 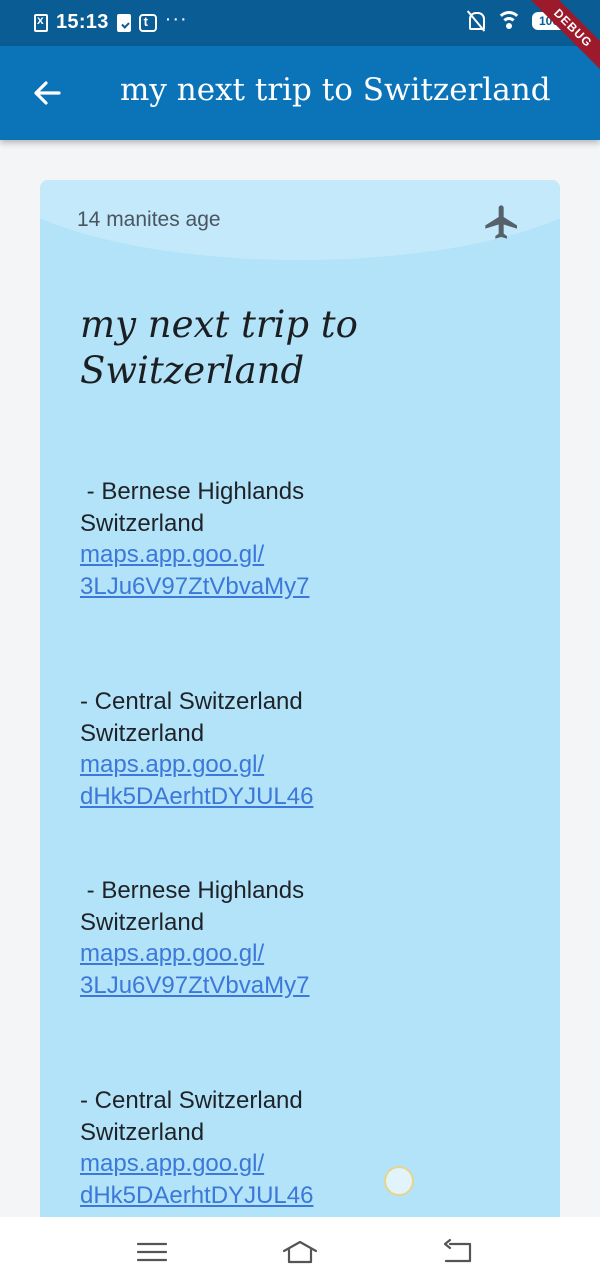 I want to click on status-bar: 15:13 ··· 100, so click(x=300, y=23).